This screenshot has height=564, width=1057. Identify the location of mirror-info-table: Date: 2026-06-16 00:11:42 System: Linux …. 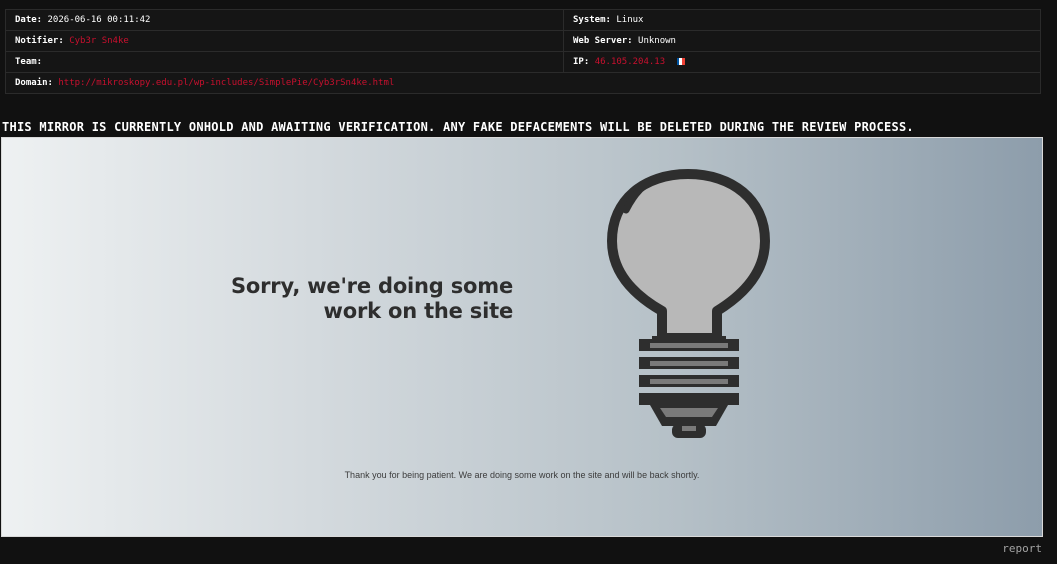
(523, 51).